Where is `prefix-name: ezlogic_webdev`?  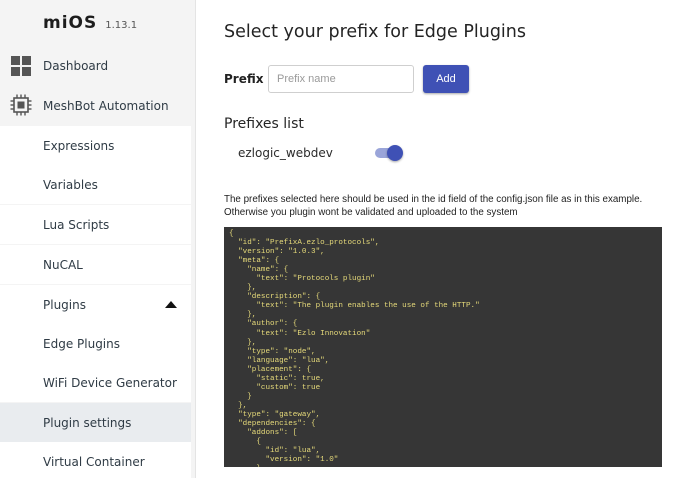 prefix-name: ezlogic_webdev is located at coordinates (285, 153).